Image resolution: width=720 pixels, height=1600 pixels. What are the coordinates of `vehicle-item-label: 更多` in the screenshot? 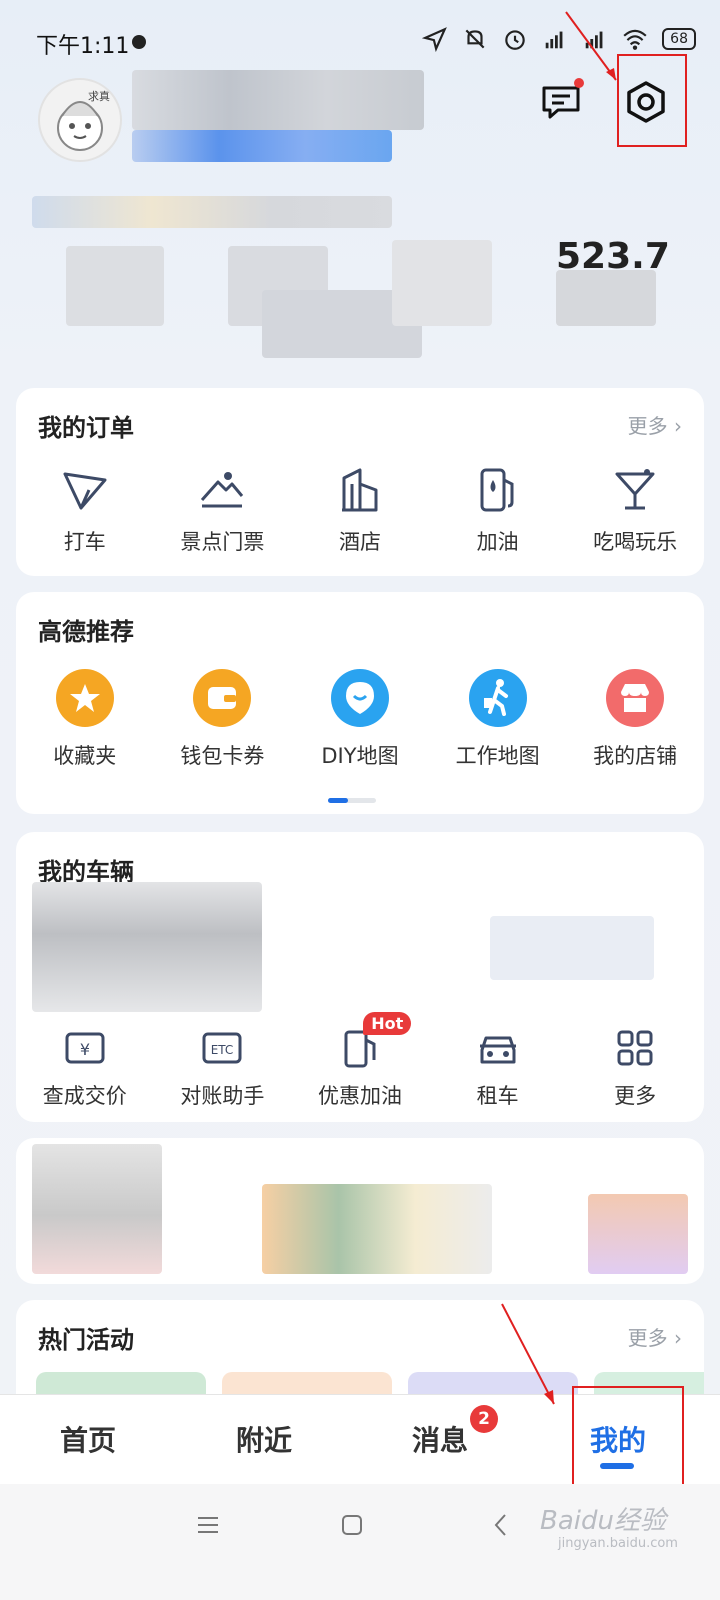 It's located at (635, 1096).